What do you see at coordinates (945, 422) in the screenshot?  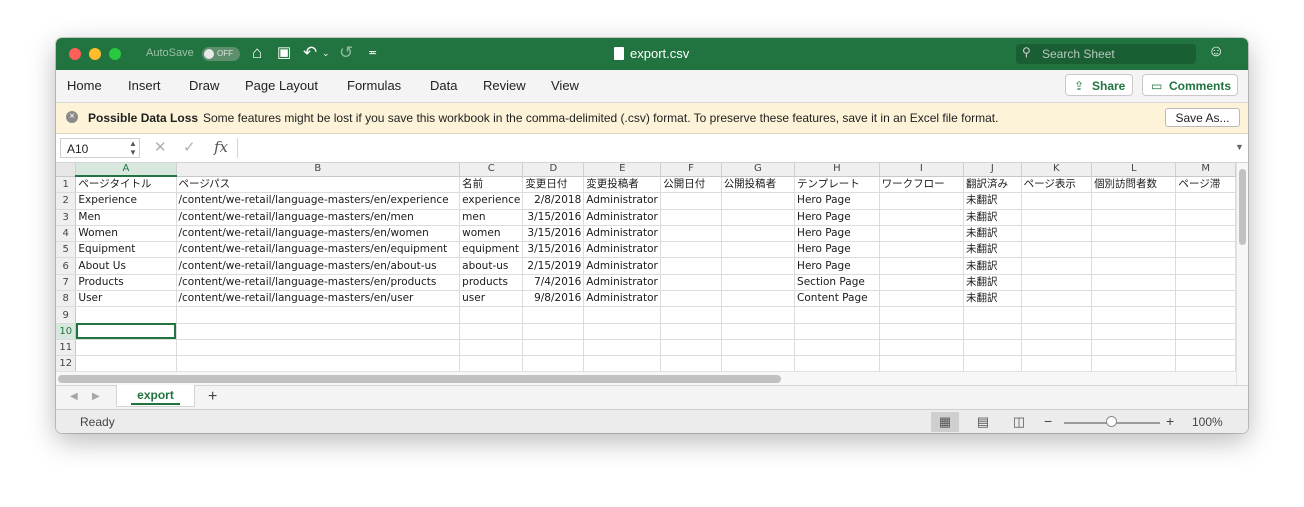 I see `normal-view-icon: ▦` at bounding box center [945, 422].